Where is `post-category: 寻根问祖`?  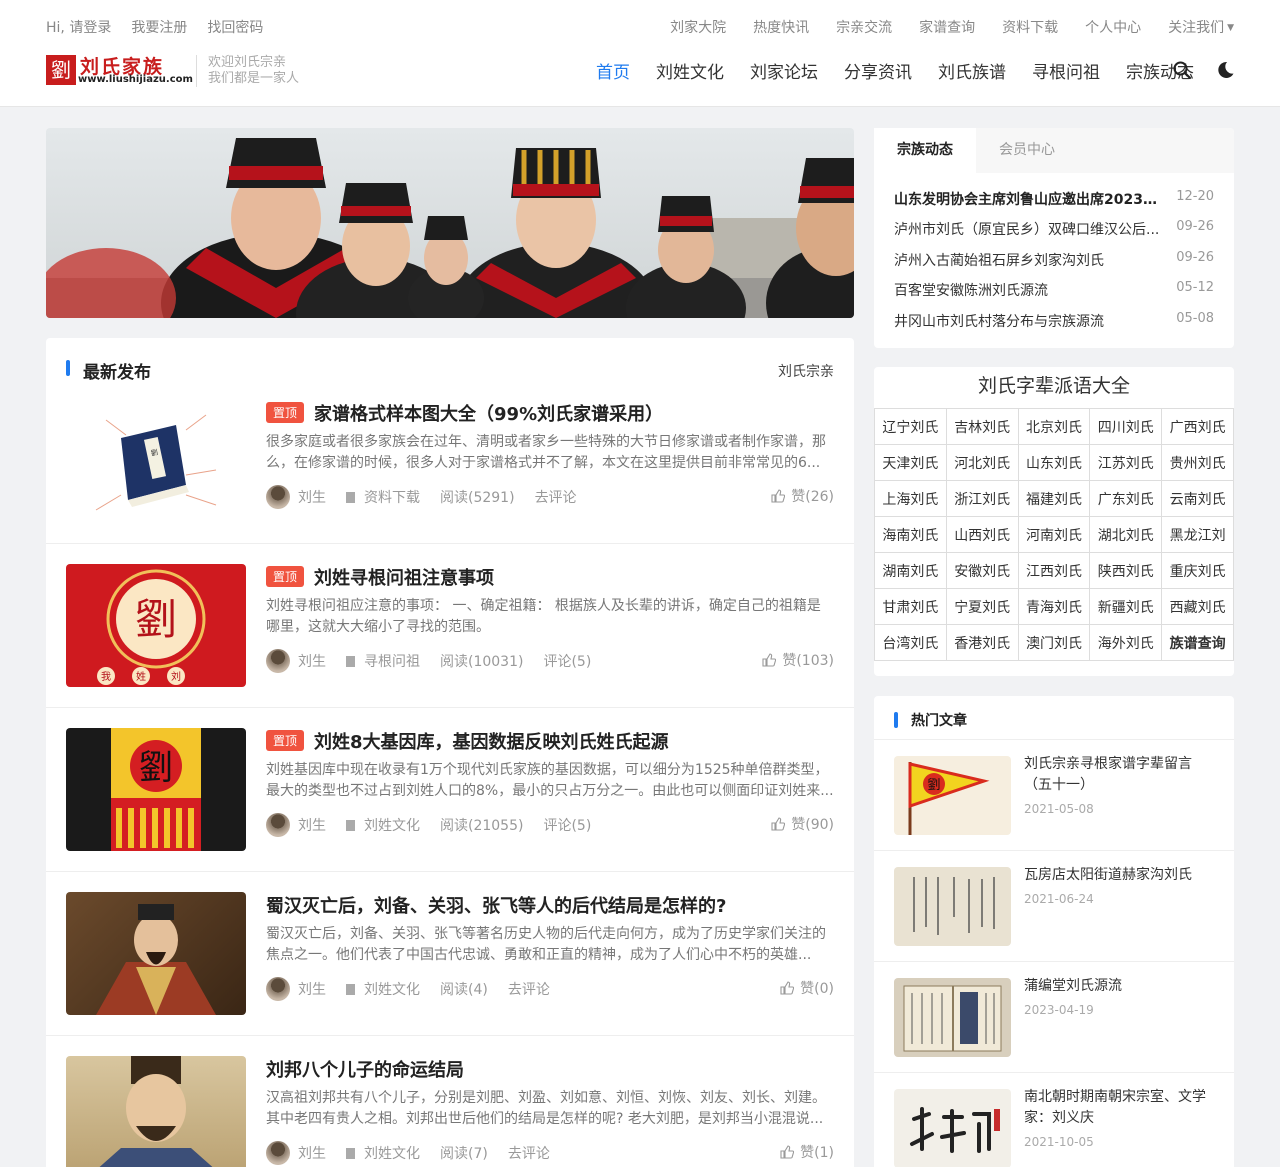 post-category: 寻根问祖 is located at coordinates (383, 661).